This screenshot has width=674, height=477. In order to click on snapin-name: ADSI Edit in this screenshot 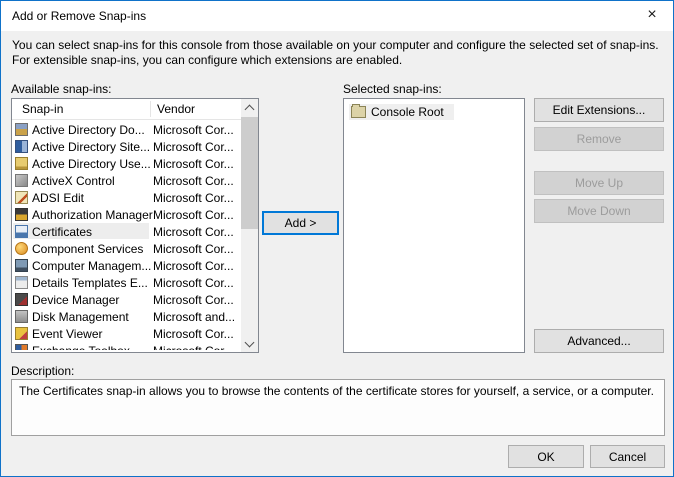, I will do `click(58, 198)`.